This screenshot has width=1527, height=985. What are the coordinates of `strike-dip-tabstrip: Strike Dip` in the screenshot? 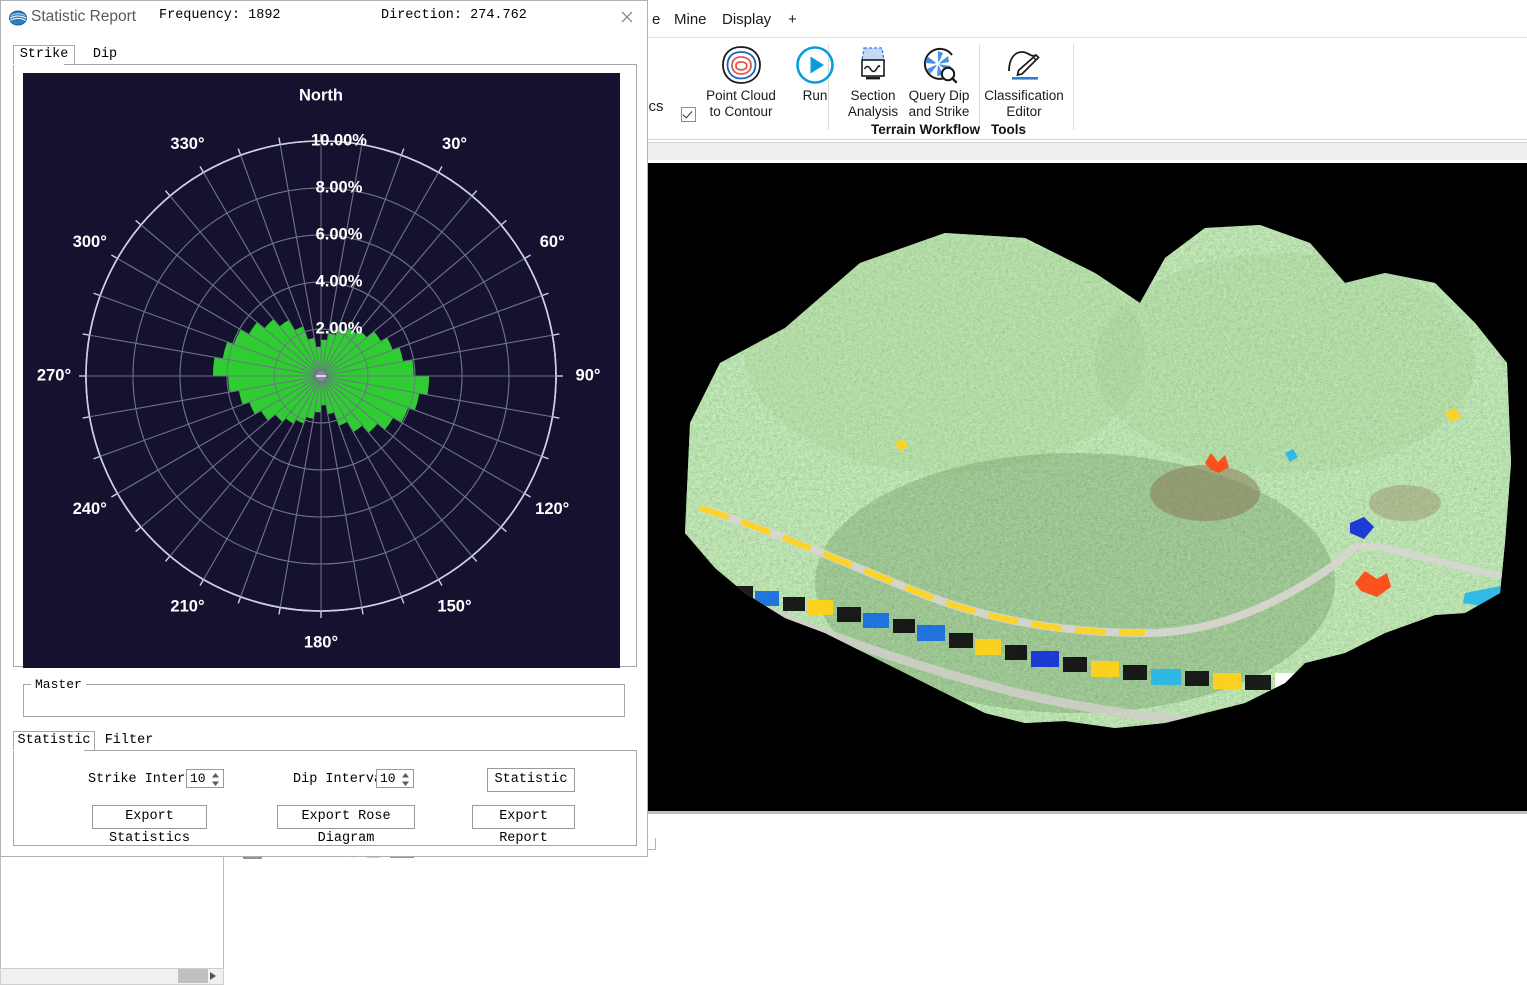 It's located at (325, 55).